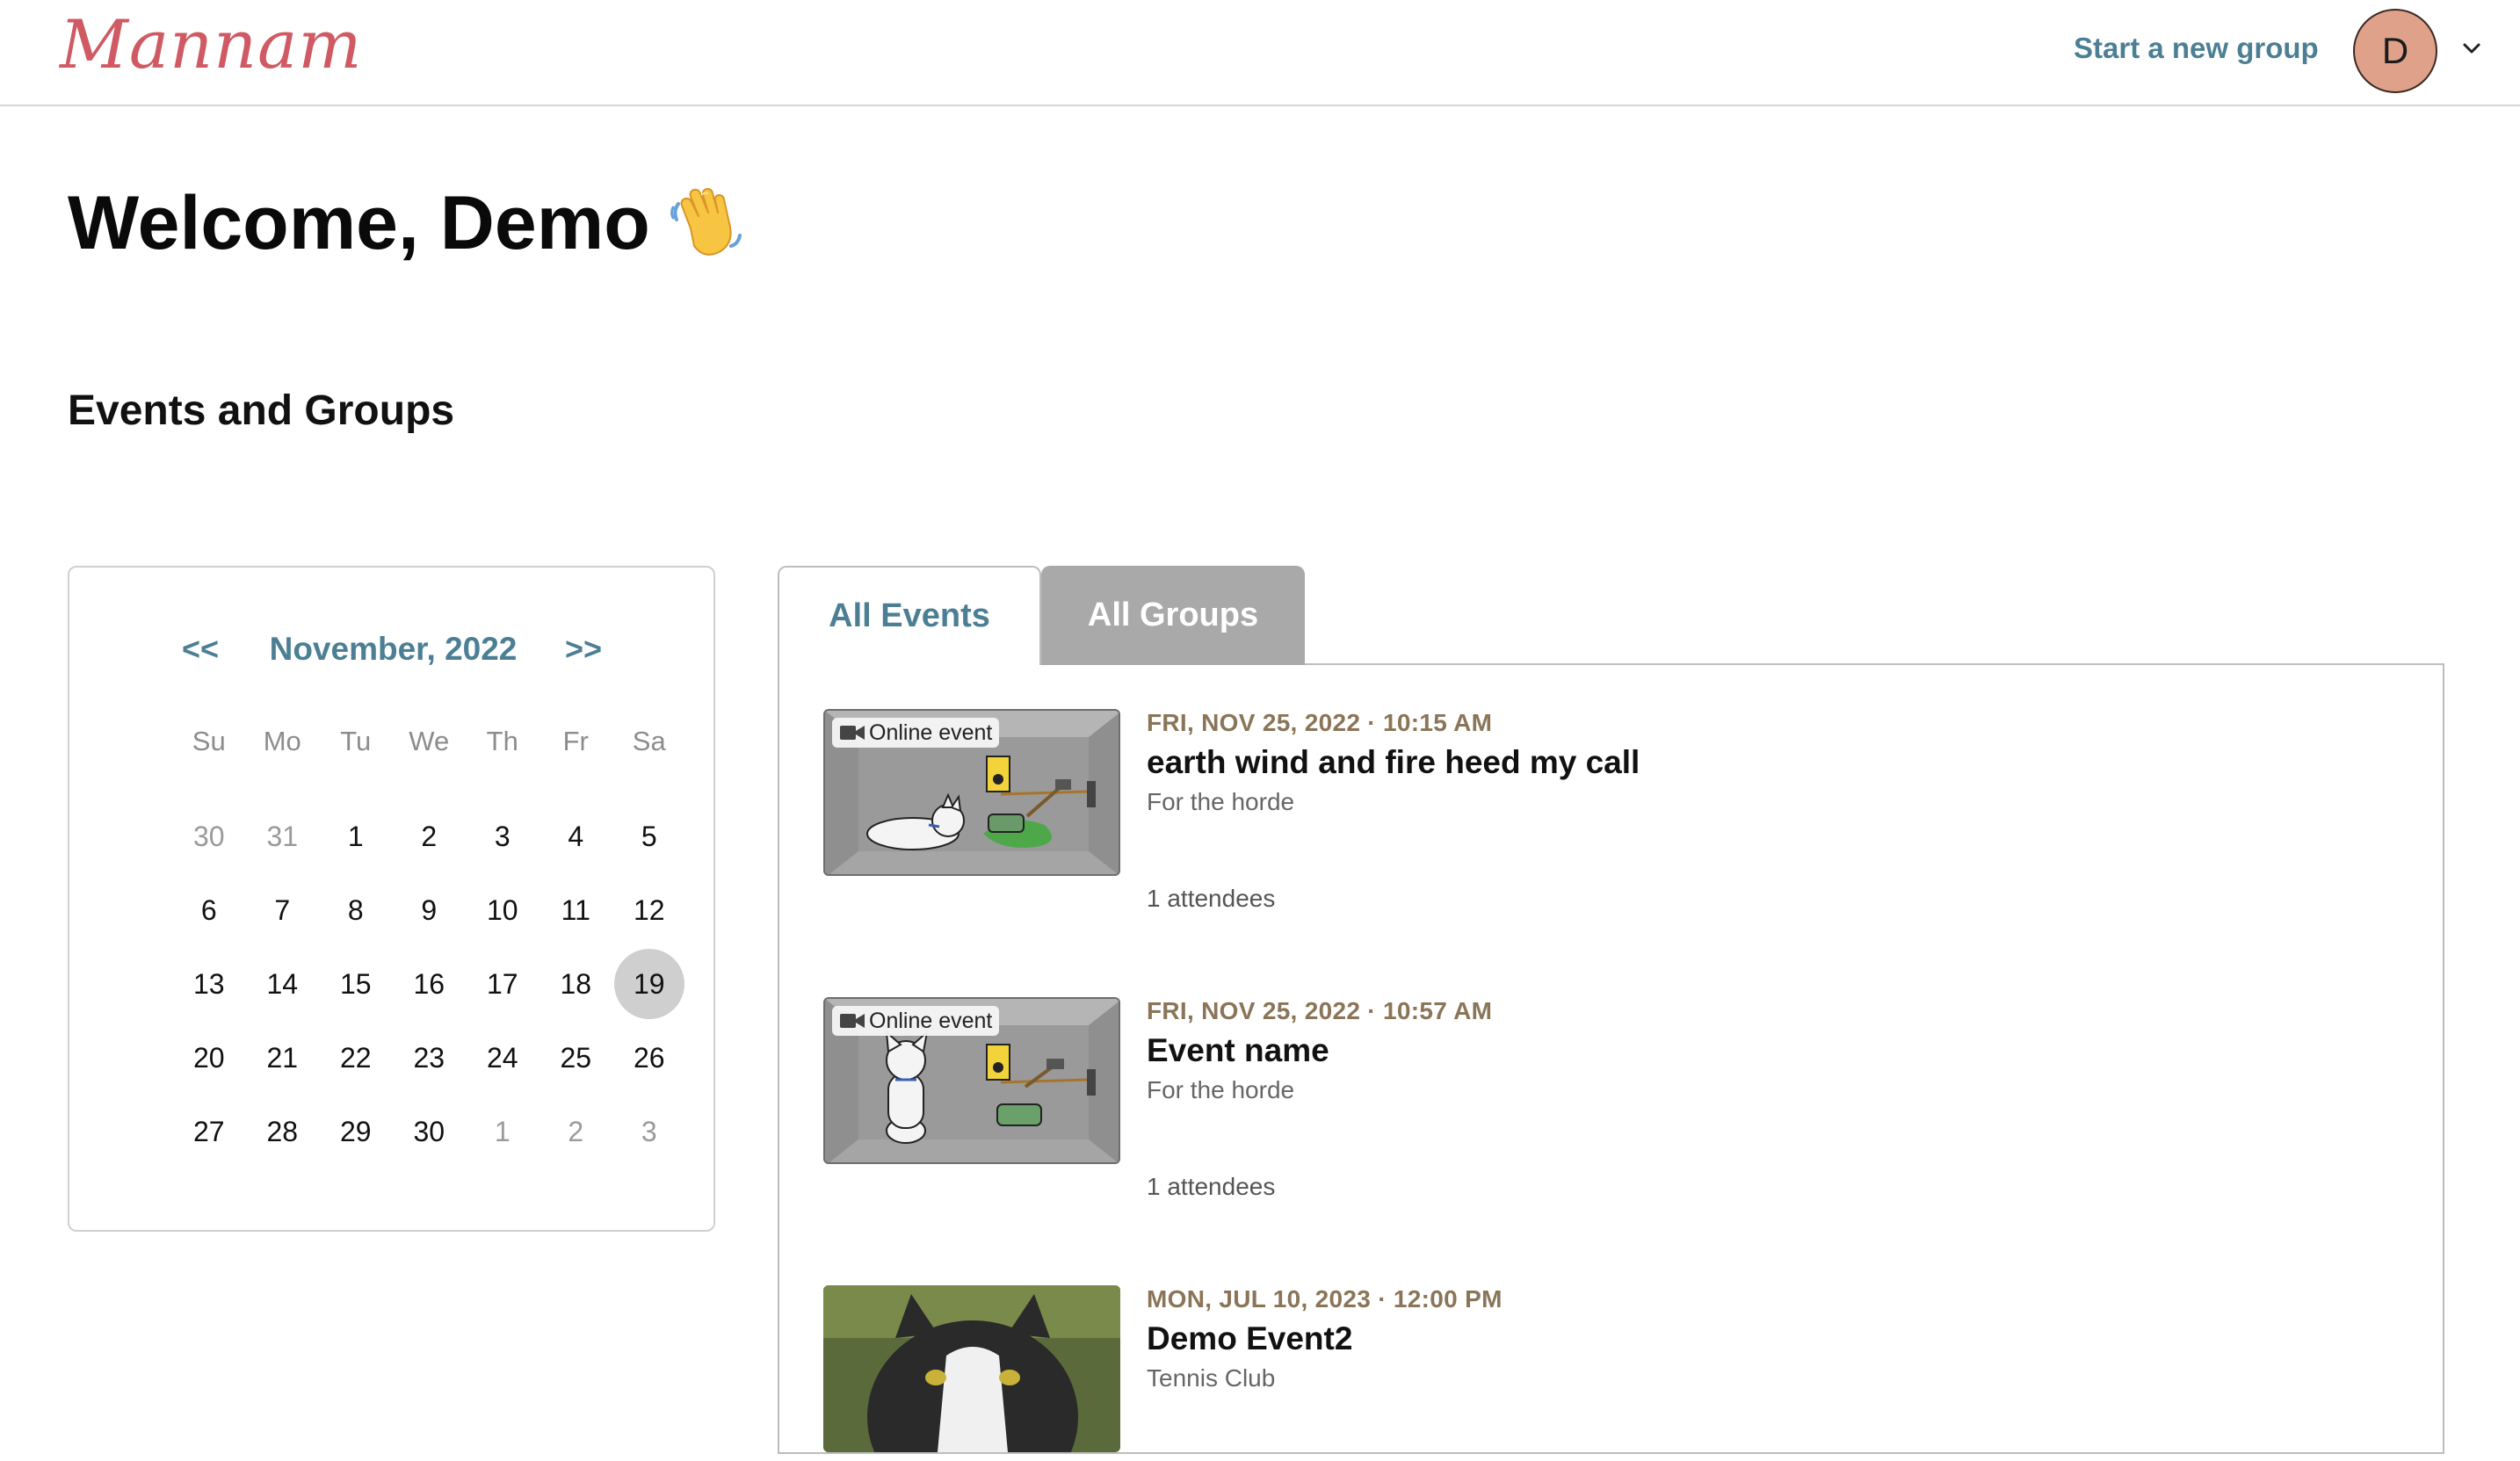  I want to click on calendar-day: 20, so click(209, 1058).